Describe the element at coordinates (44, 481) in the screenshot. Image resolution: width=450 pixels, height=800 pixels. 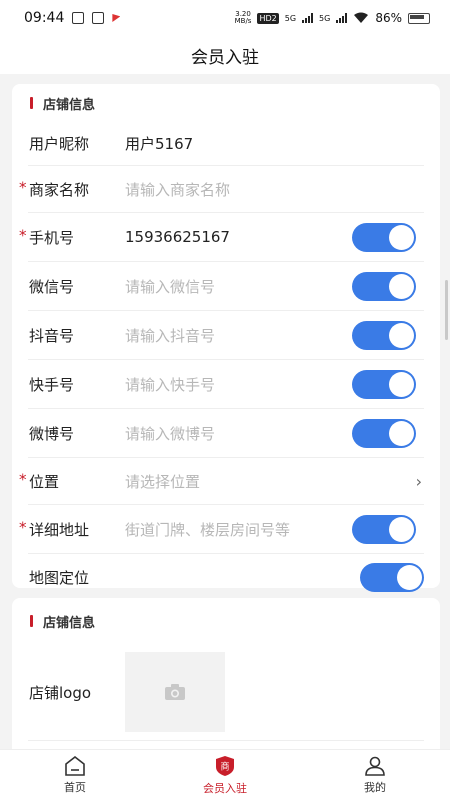
I see `location-label: 位置` at that location.